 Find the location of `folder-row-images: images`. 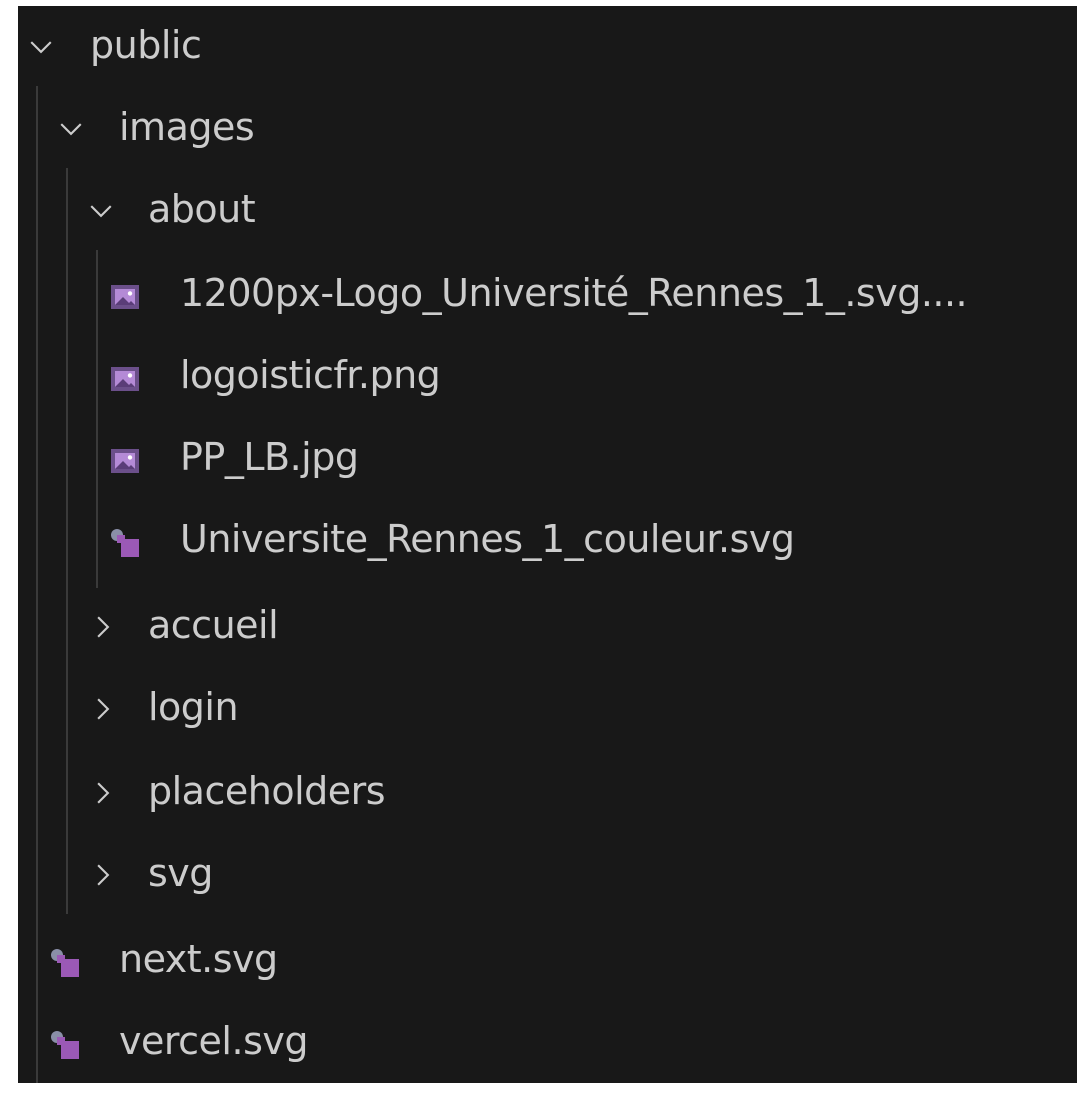

folder-row-images: images is located at coordinates (547, 130).